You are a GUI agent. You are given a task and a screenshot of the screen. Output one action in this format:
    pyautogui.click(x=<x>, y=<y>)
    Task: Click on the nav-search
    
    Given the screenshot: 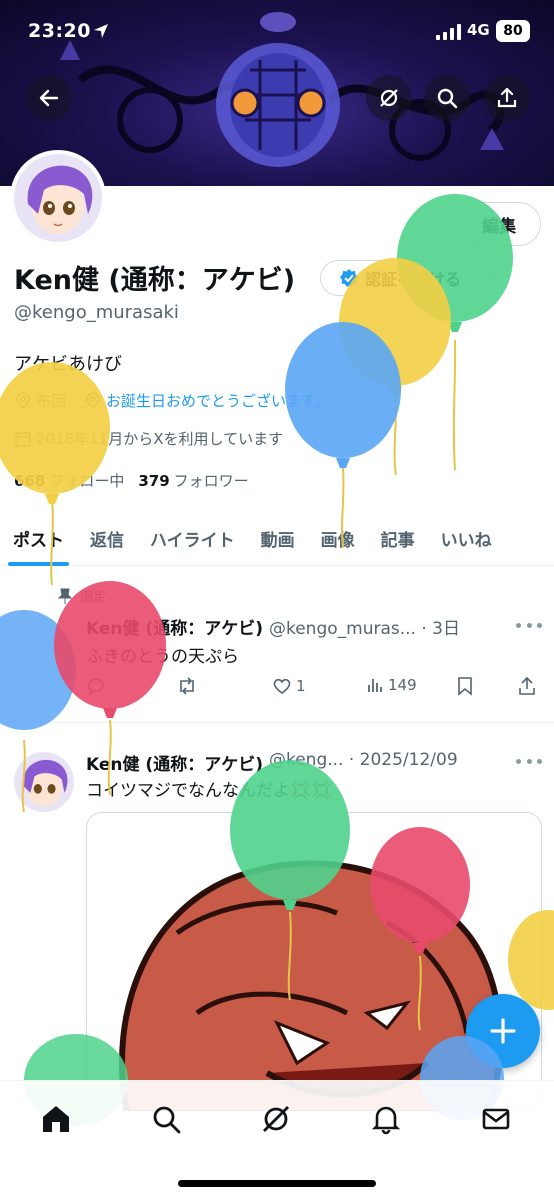 What is the action you would take?
    pyautogui.click(x=166, y=1119)
    